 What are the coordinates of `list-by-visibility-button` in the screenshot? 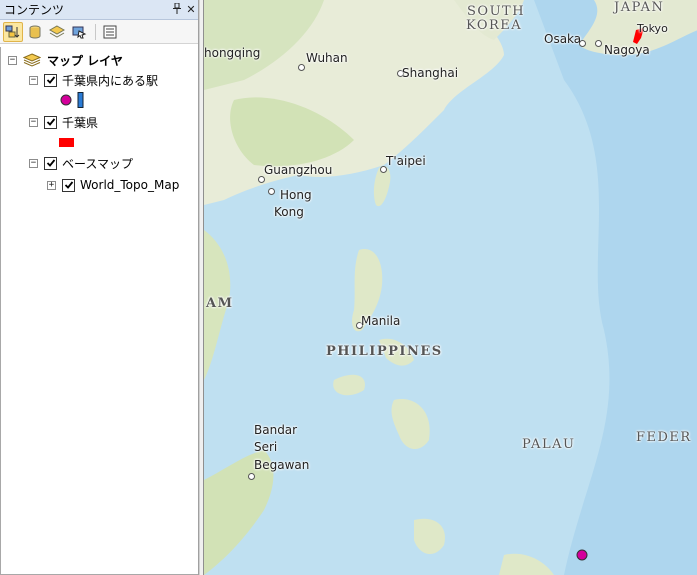 It's located at (57, 32).